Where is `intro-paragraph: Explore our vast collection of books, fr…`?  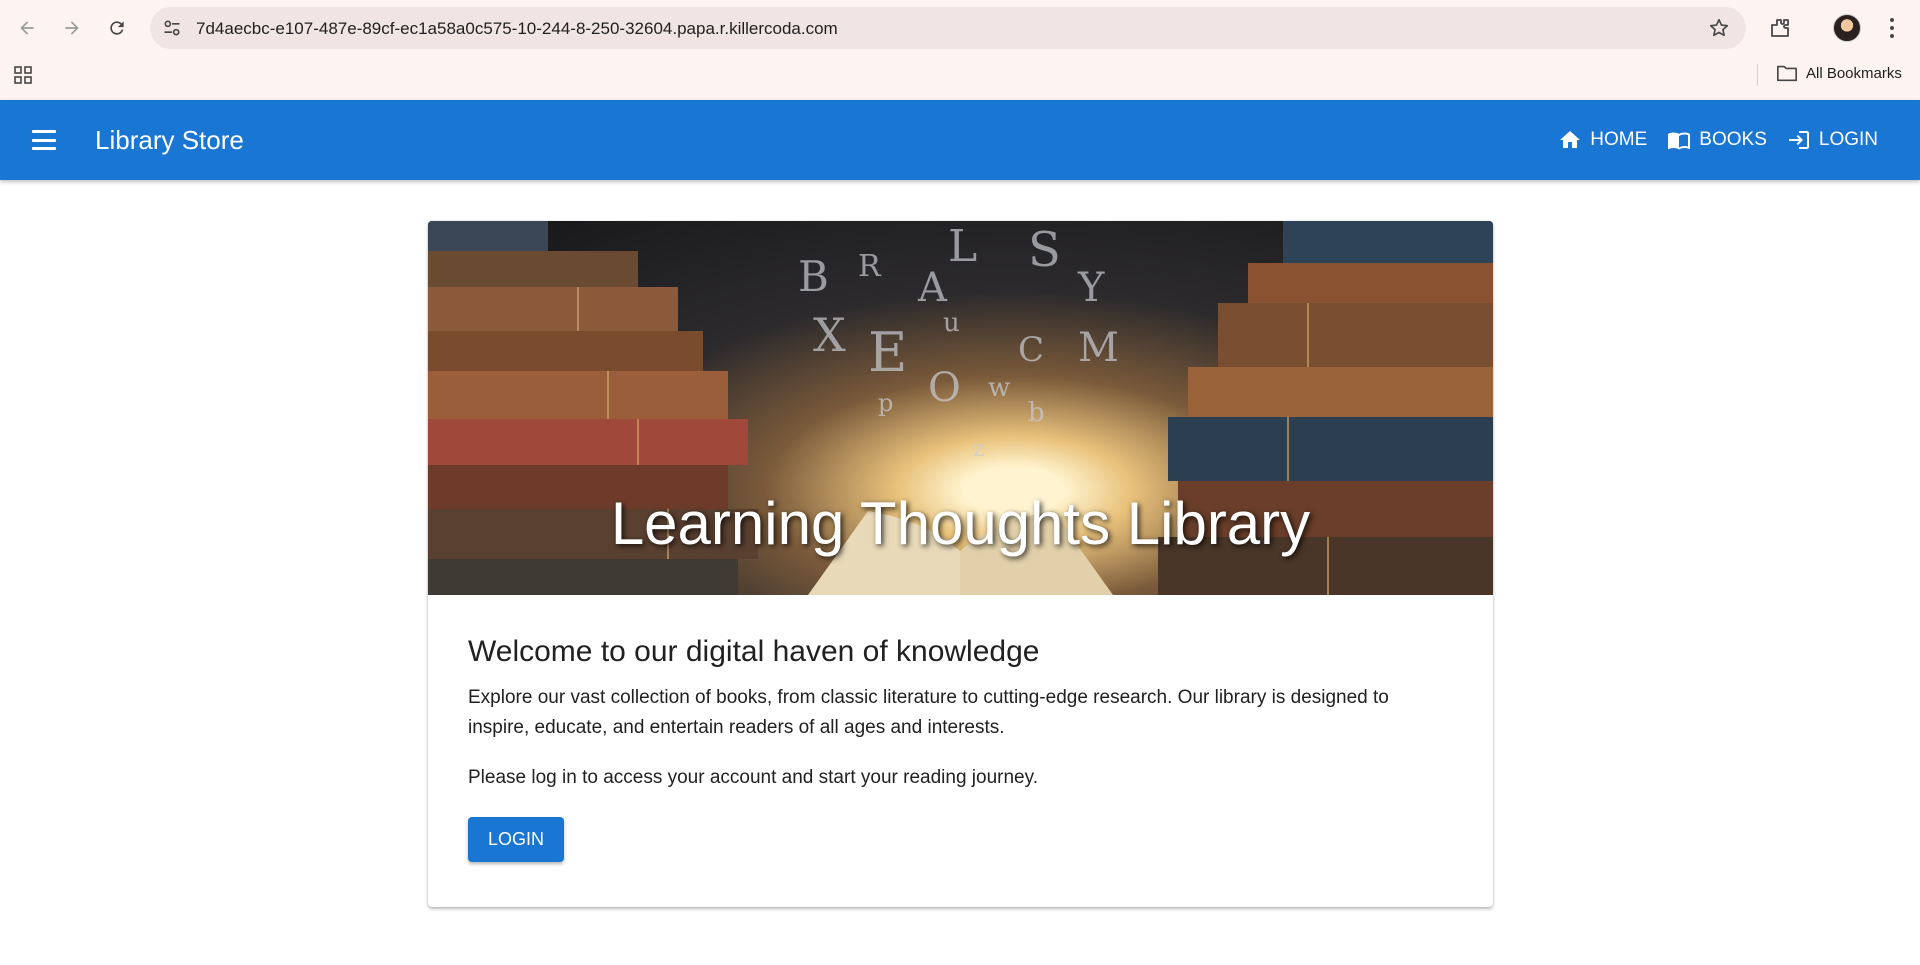 intro-paragraph: Explore our vast collection of books, fr… is located at coordinates (928, 712).